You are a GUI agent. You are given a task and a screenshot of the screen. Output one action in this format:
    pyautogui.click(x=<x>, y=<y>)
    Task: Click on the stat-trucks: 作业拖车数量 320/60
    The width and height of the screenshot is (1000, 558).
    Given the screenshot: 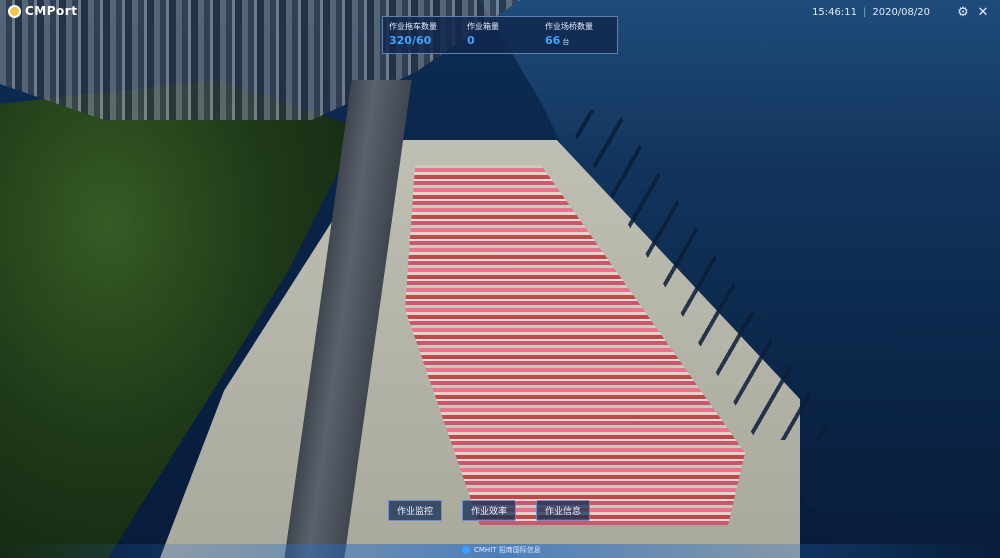 What is the action you would take?
    pyautogui.click(x=422, y=35)
    